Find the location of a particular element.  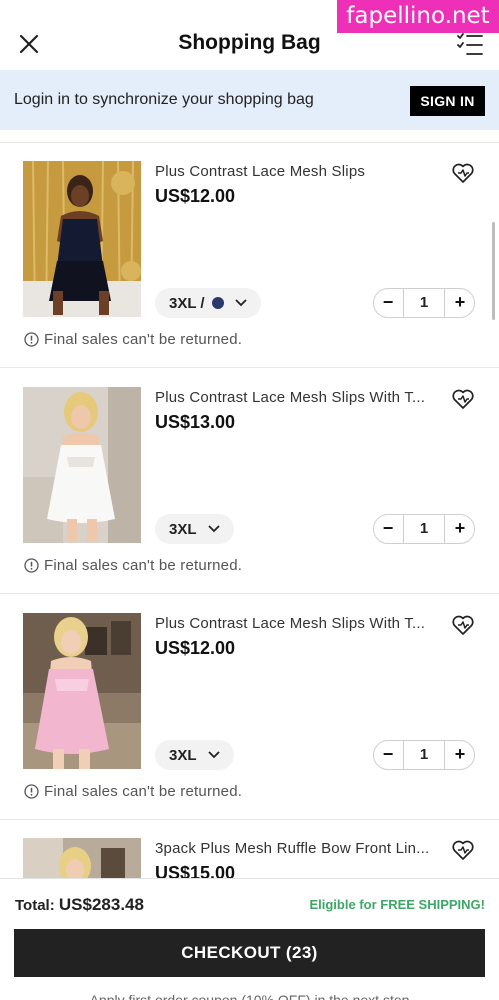

total-amount: US$283.48 is located at coordinates (101, 904).